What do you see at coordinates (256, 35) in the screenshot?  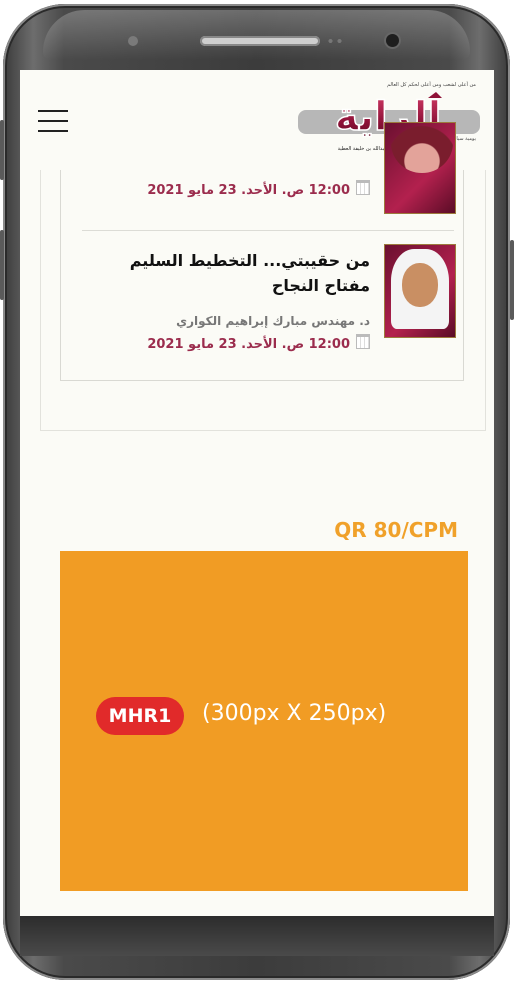 I see `phone-bezel-shine` at bounding box center [256, 35].